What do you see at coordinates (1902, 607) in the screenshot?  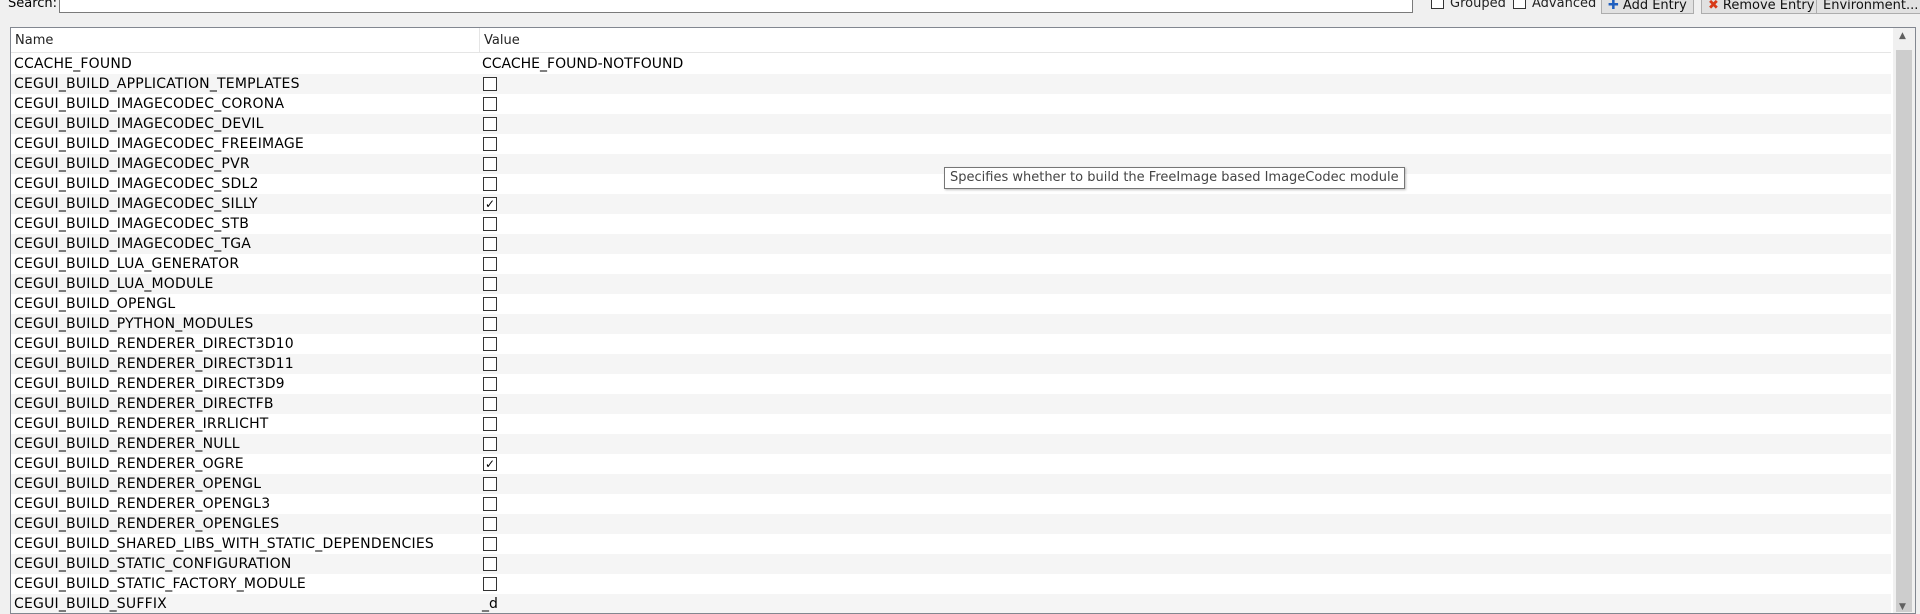 I see `scroll-down-arrow-icon: ▼` at bounding box center [1902, 607].